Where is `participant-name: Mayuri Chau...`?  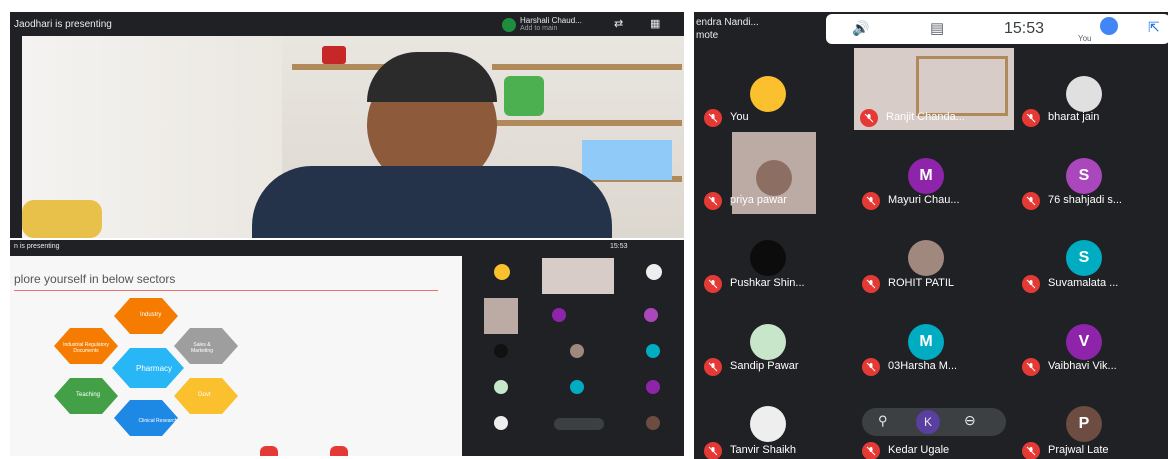
participant-name: Mayuri Chau... is located at coordinates (924, 200).